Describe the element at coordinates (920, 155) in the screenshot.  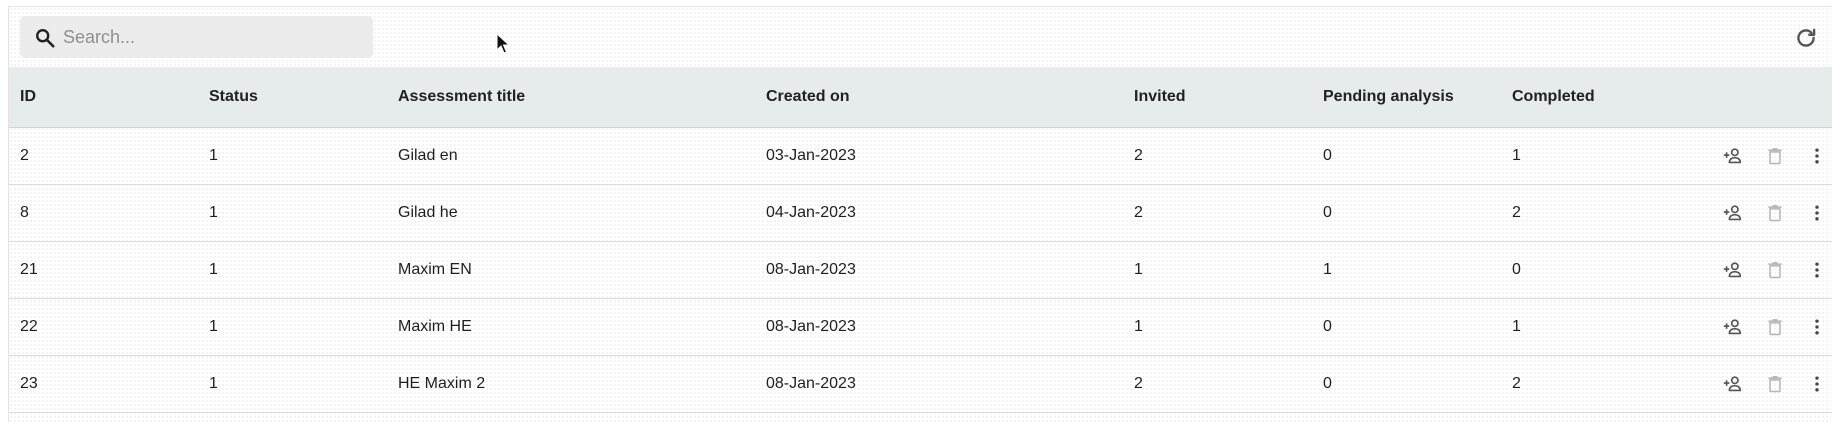
I see `table-row: 2 1 Gilad en 03-Jan-2023 2 0 1` at that location.